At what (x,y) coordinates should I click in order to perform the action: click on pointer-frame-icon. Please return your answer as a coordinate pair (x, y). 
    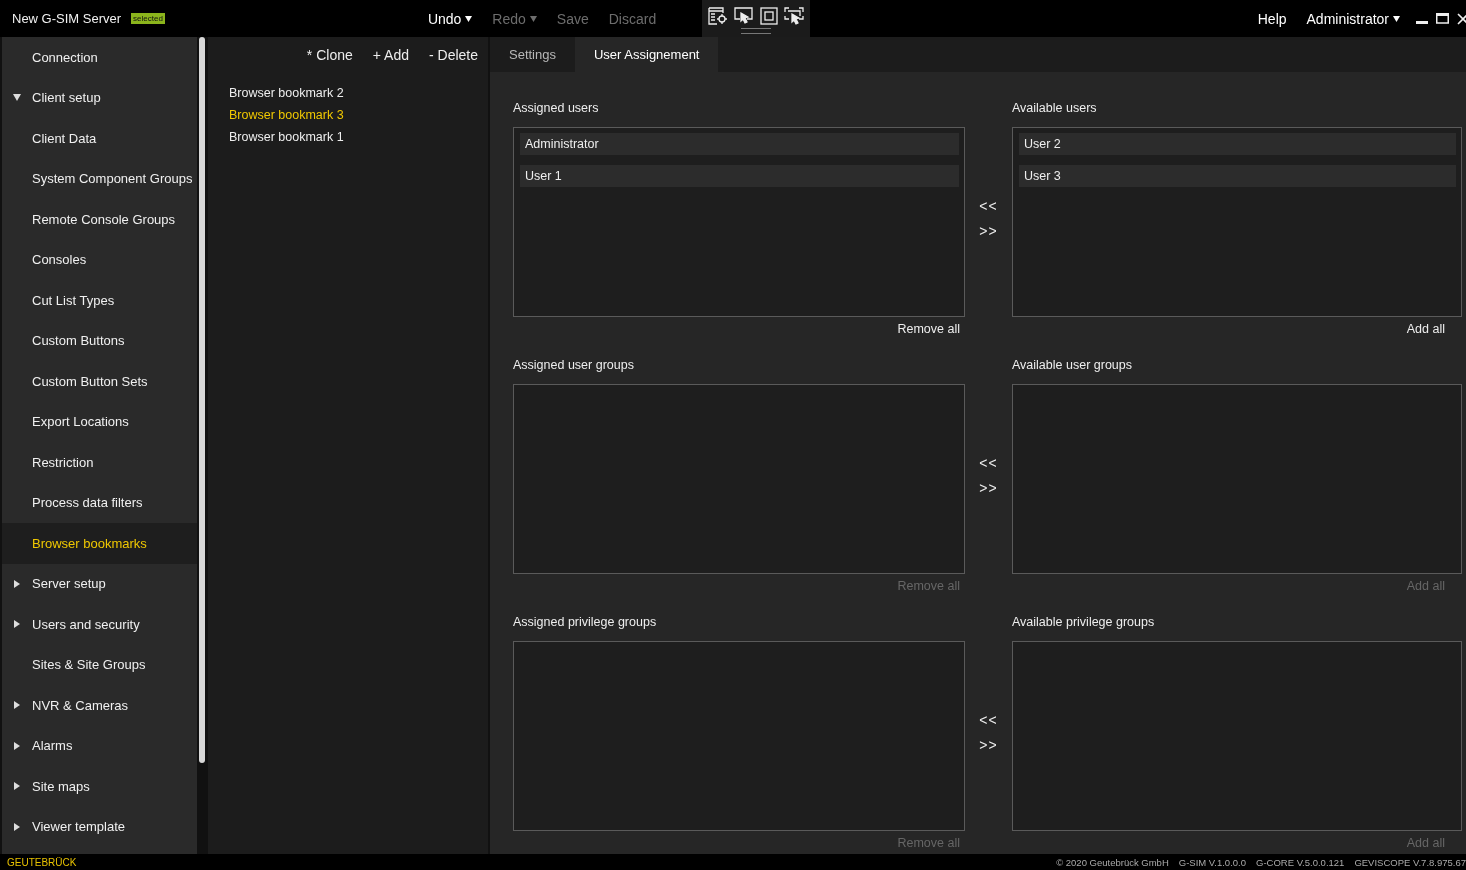
    Looking at the image, I should click on (794, 16).